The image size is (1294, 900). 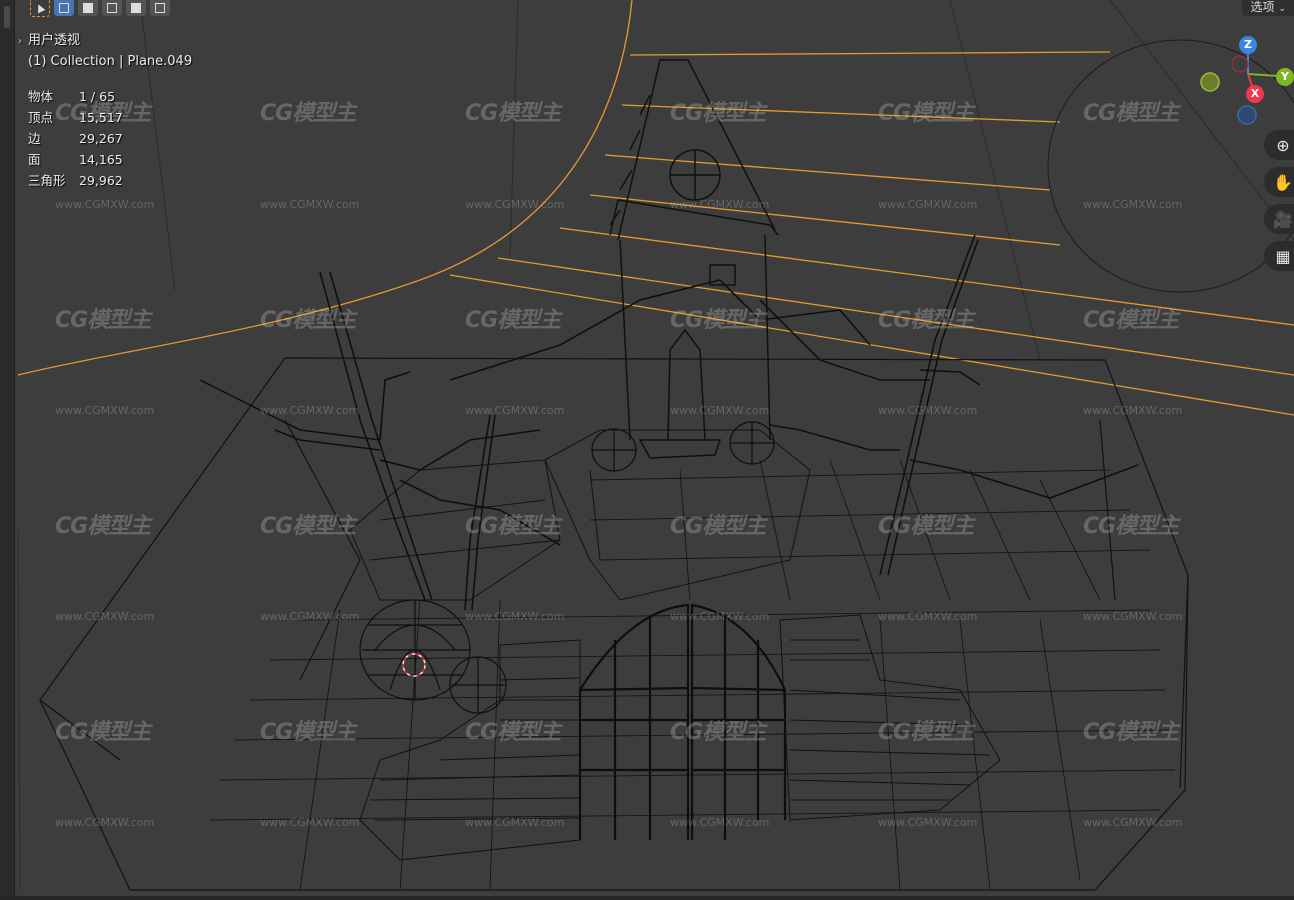 I want to click on zoom-icon: ⊕, so click(x=1283, y=145).